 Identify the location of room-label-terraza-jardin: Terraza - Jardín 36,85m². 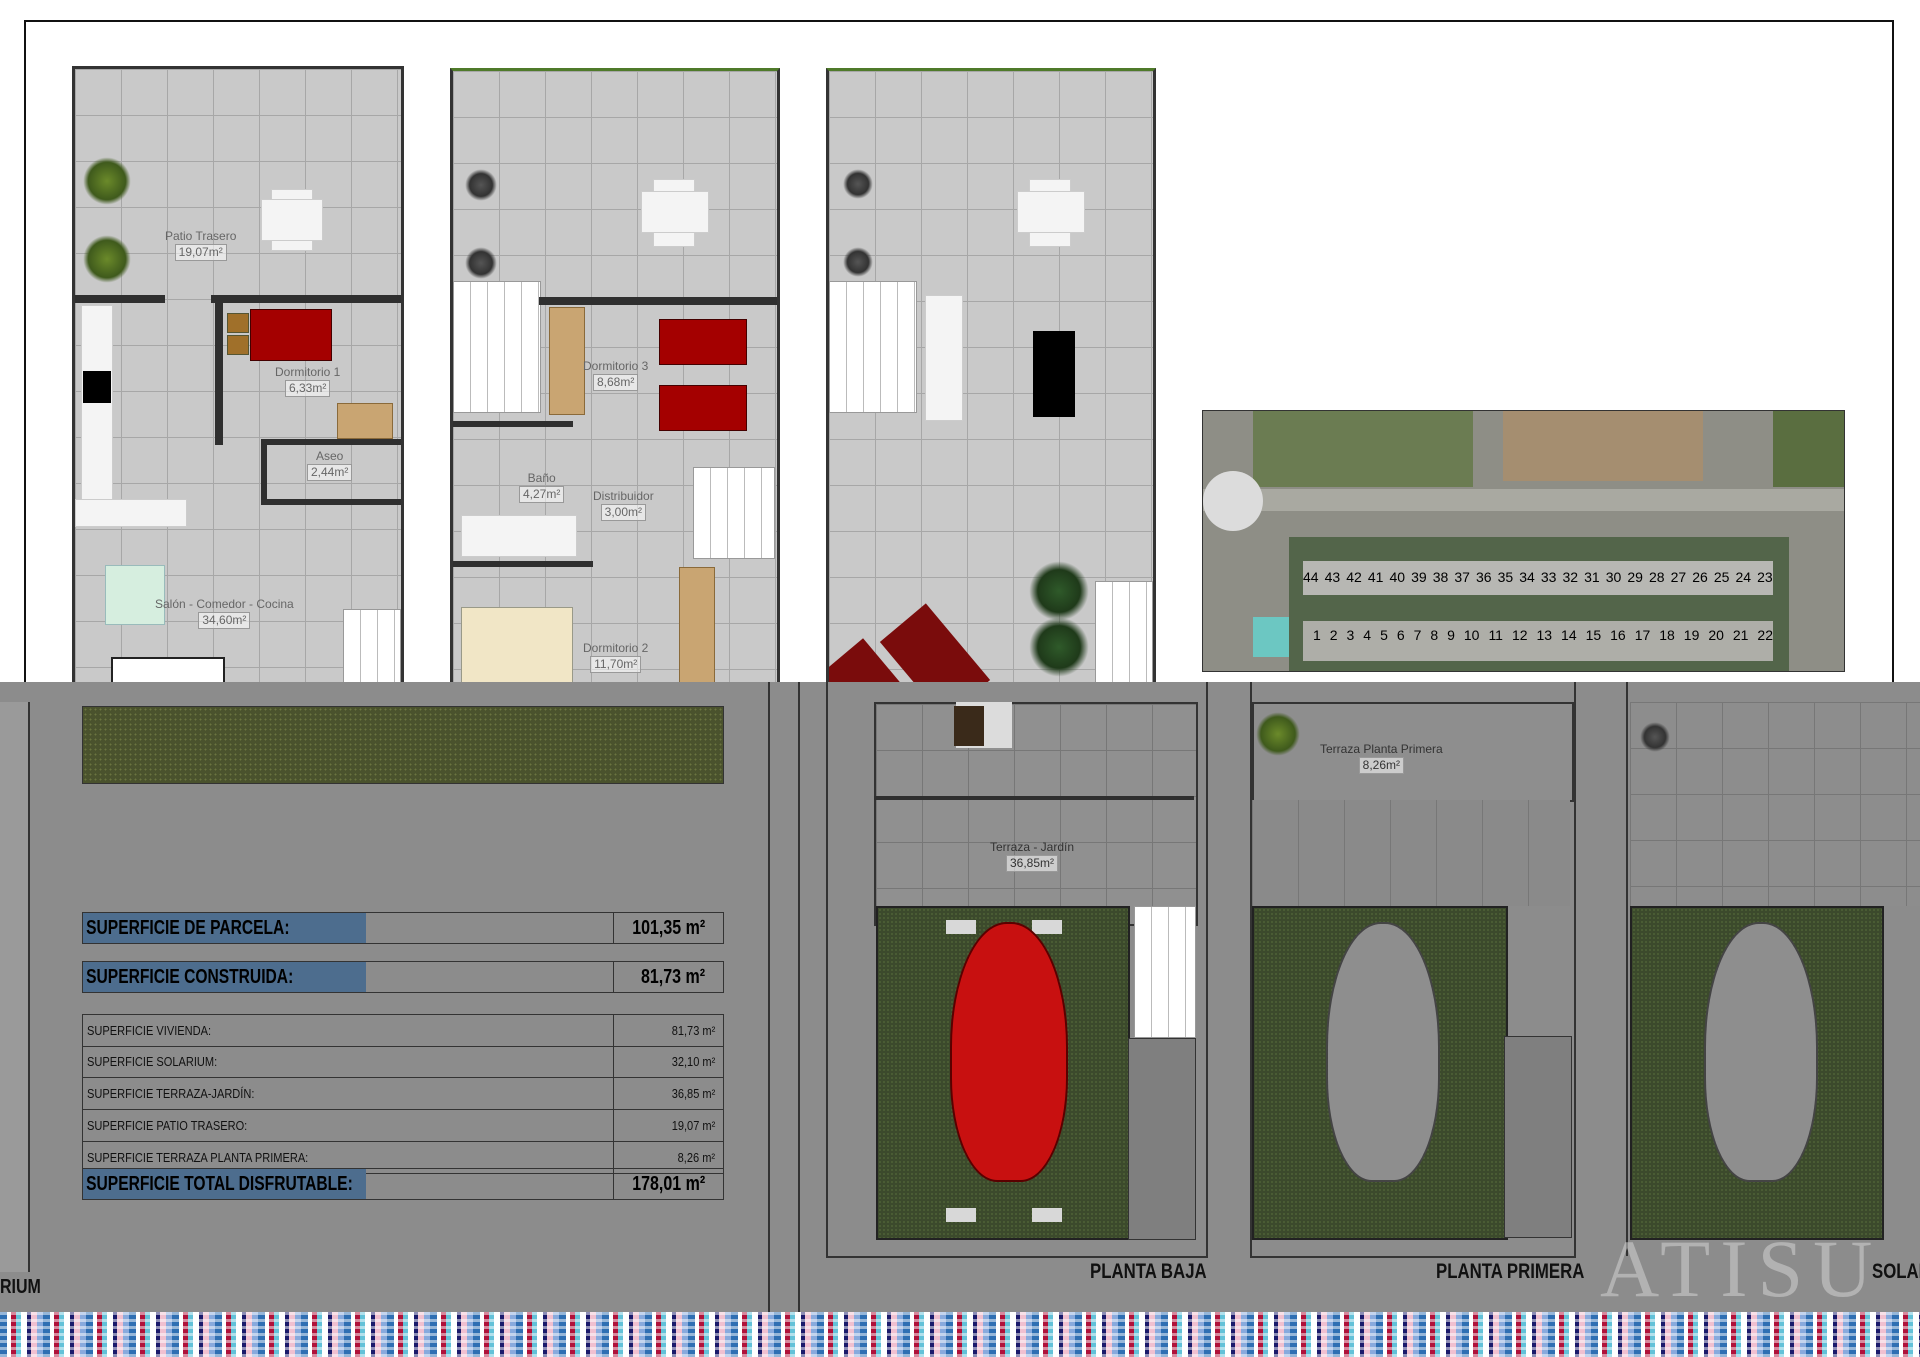
(1032, 856).